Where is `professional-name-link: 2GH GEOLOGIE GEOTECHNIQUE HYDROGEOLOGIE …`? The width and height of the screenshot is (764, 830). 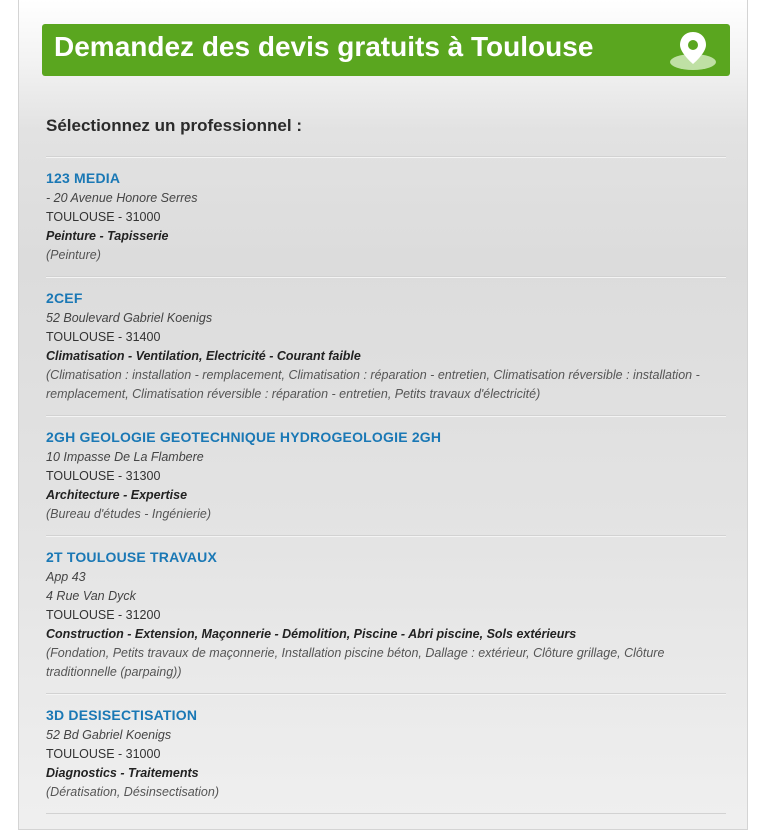
professional-name-link: 2GH GEOLOGIE GEOTECHNIQUE HYDROGEOLOGIE … is located at coordinates (386, 437).